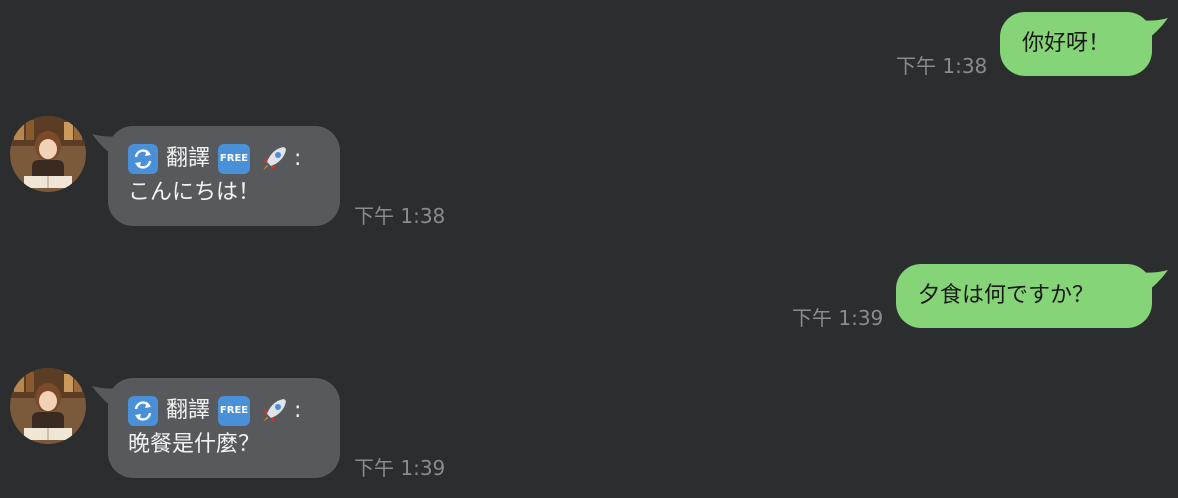  What do you see at coordinates (1006, 295) in the screenshot?
I see `message-text: 夕食は何ですか？` at bounding box center [1006, 295].